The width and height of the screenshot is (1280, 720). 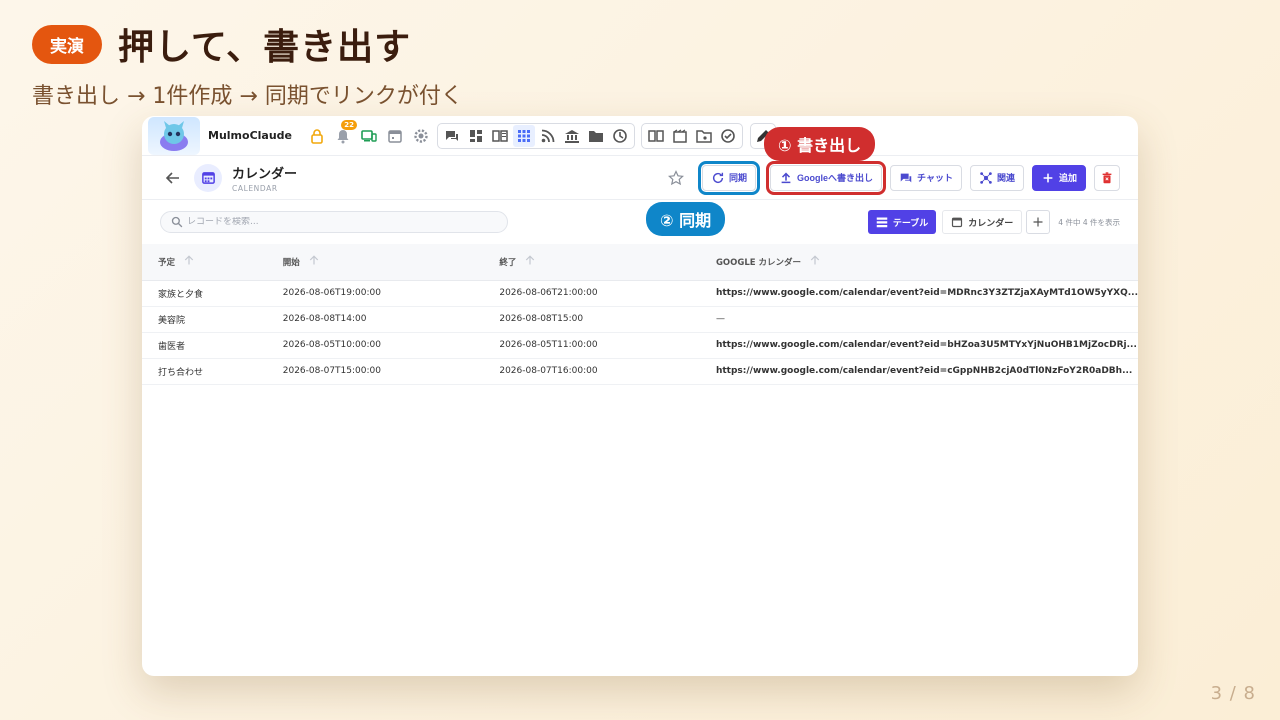 What do you see at coordinates (596, 136) in the screenshot?
I see `folder-icon` at bounding box center [596, 136].